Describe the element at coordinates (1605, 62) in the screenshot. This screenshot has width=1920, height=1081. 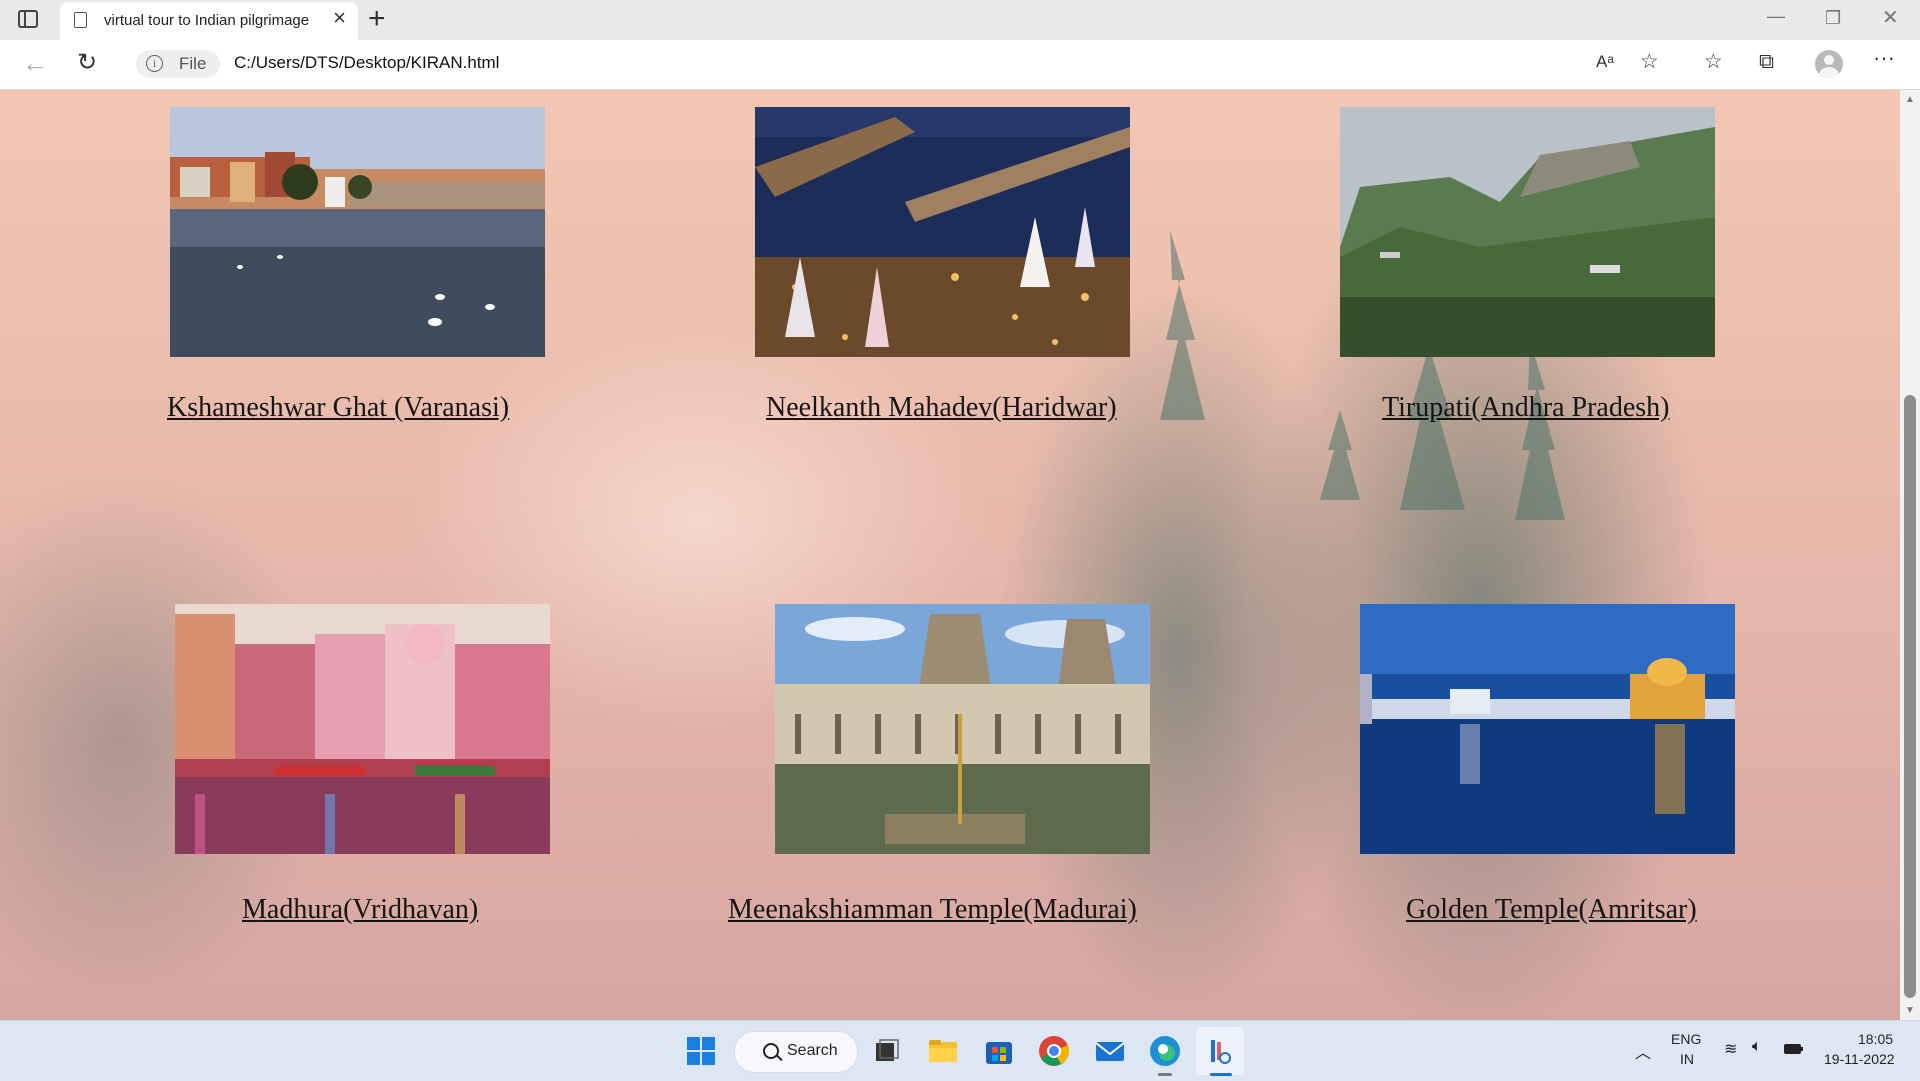
I see `read-aloud-icon: A͏ᵃ` at that location.